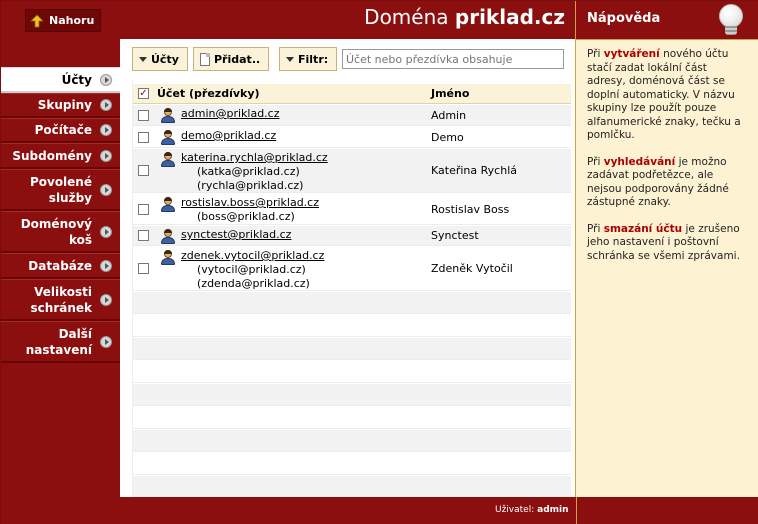  What do you see at coordinates (37, 20) in the screenshot?
I see `arrow-up-icon` at bounding box center [37, 20].